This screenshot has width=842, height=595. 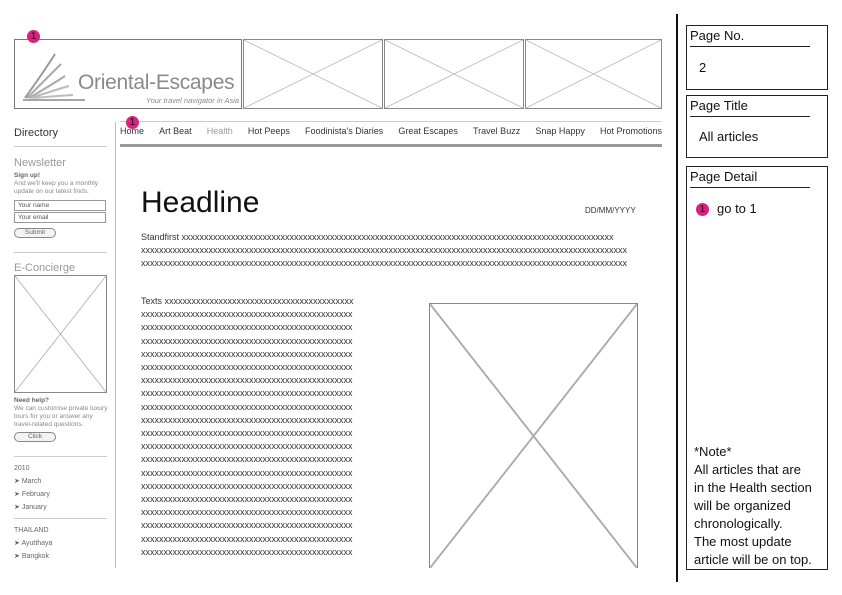 I want to click on nav-home: Home, so click(x=132, y=133).